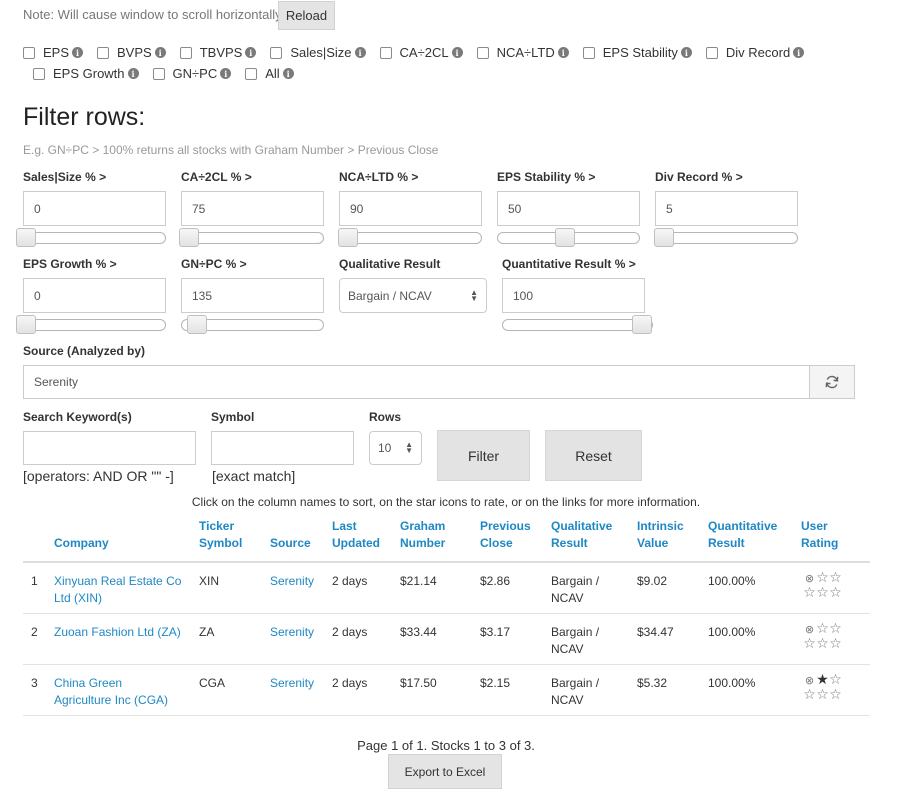 The image size is (912, 799). What do you see at coordinates (726, 208) in the screenshot?
I see `div-record-input: 5` at bounding box center [726, 208].